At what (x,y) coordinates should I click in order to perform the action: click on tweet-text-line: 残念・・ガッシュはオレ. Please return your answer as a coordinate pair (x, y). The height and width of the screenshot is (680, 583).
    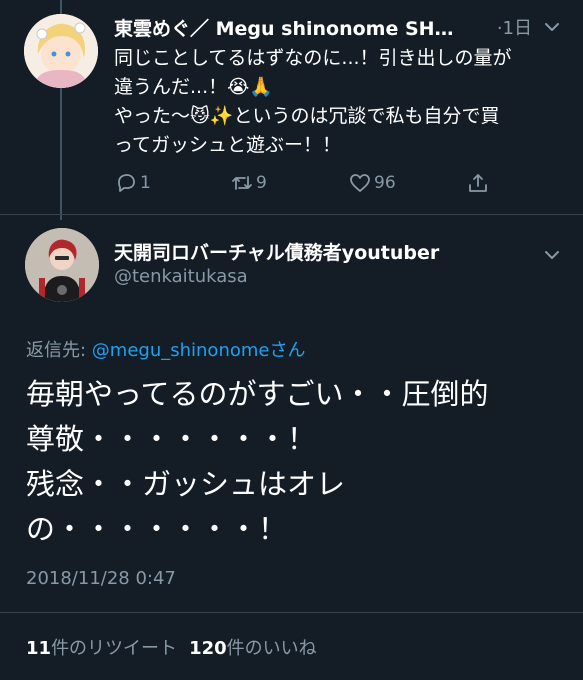
    Looking at the image, I should click on (186, 484).